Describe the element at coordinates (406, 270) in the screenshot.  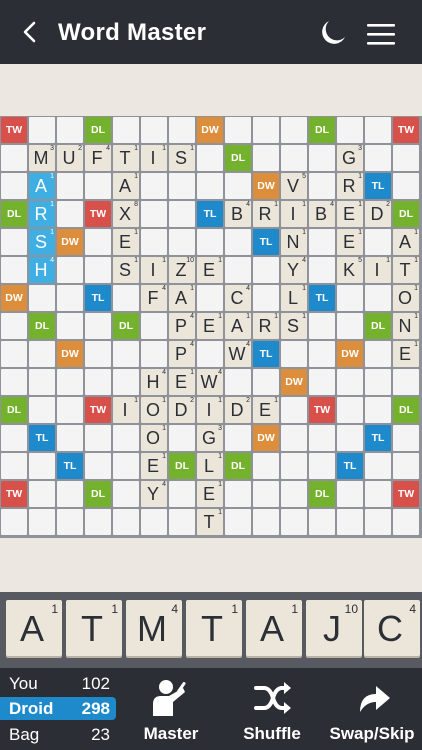
I see `board-tile: T1` at that location.